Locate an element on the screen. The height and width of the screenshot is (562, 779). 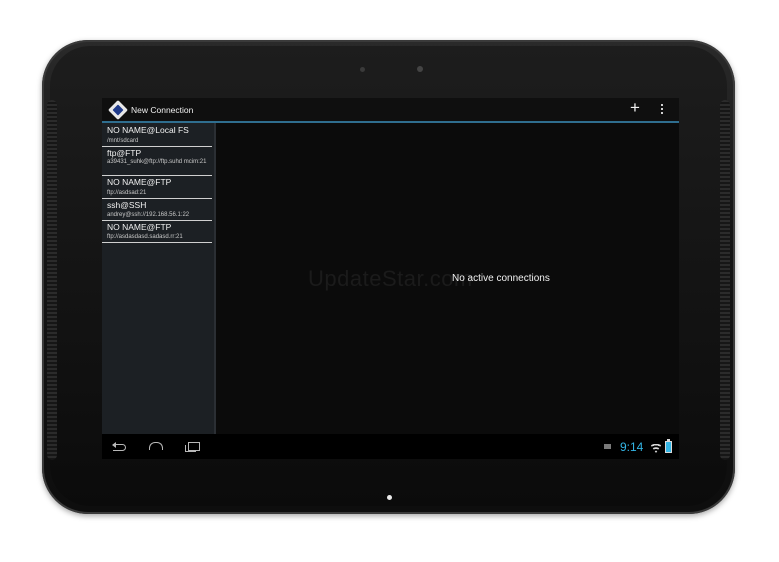
front-camera is located at coordinates (420, 69).